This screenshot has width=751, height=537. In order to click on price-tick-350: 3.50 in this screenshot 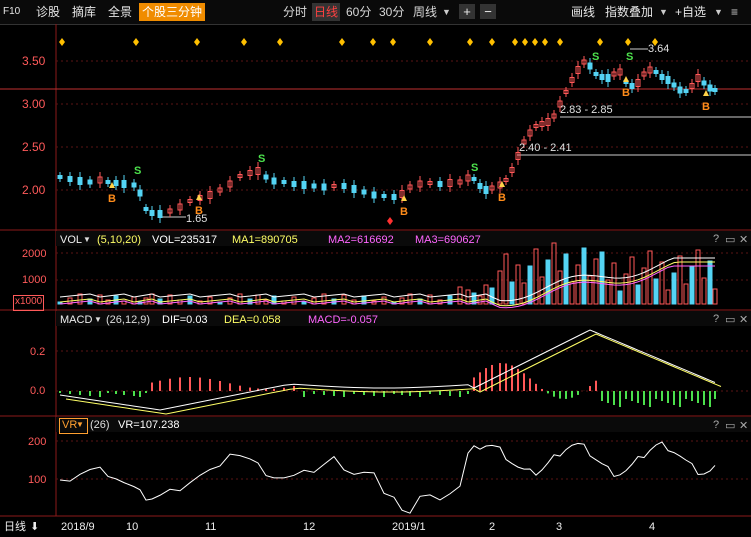, I will do `click(34, 61)`.